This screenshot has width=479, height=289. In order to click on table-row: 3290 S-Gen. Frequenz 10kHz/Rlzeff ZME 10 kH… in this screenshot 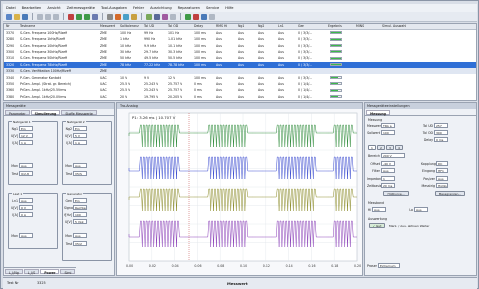, I will do `click(240, 46)`.